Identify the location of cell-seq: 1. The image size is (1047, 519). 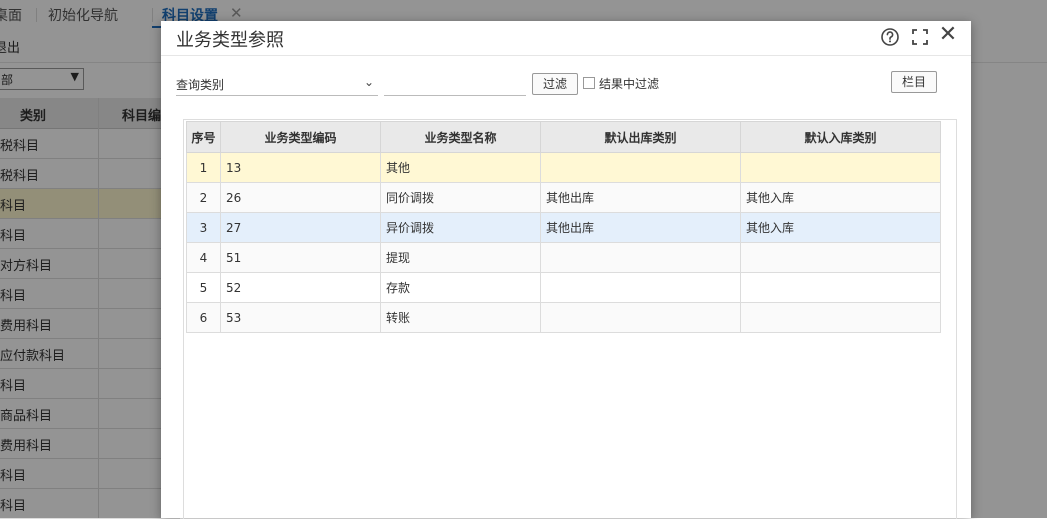
(203, 167).